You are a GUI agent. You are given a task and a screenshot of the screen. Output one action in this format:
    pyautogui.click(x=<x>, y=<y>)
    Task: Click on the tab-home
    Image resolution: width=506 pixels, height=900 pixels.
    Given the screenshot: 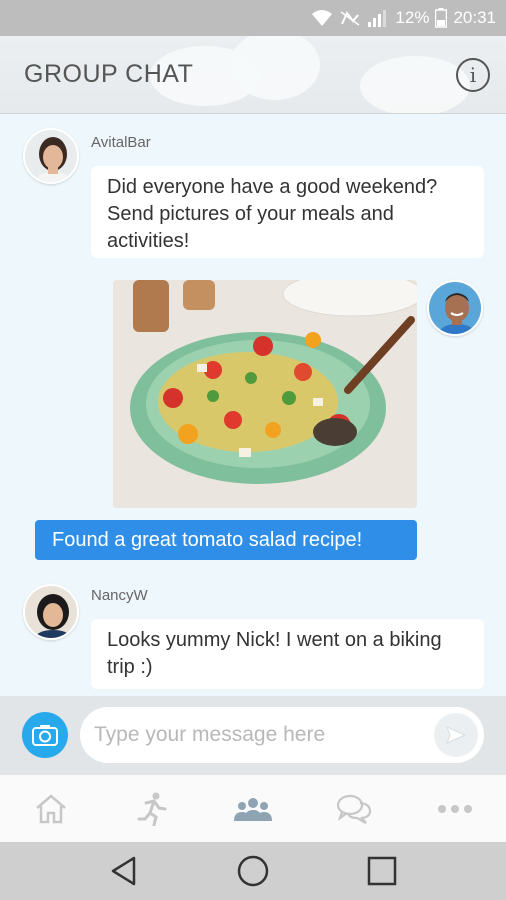 What is the action you would take?
    pyautogui.click(x=51, y=809)
    